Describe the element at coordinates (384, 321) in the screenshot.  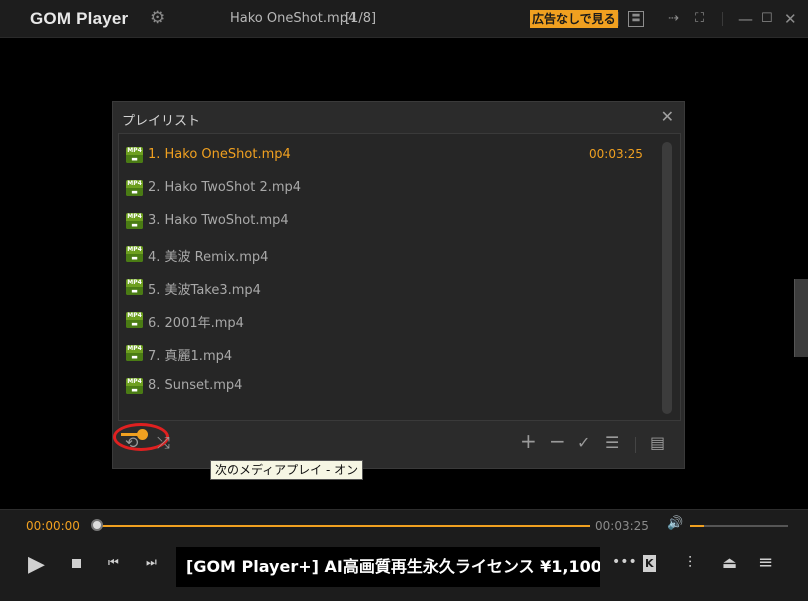
I see `playlist-item: MP4 ▬ 6. 2001年.mp4` at that location.